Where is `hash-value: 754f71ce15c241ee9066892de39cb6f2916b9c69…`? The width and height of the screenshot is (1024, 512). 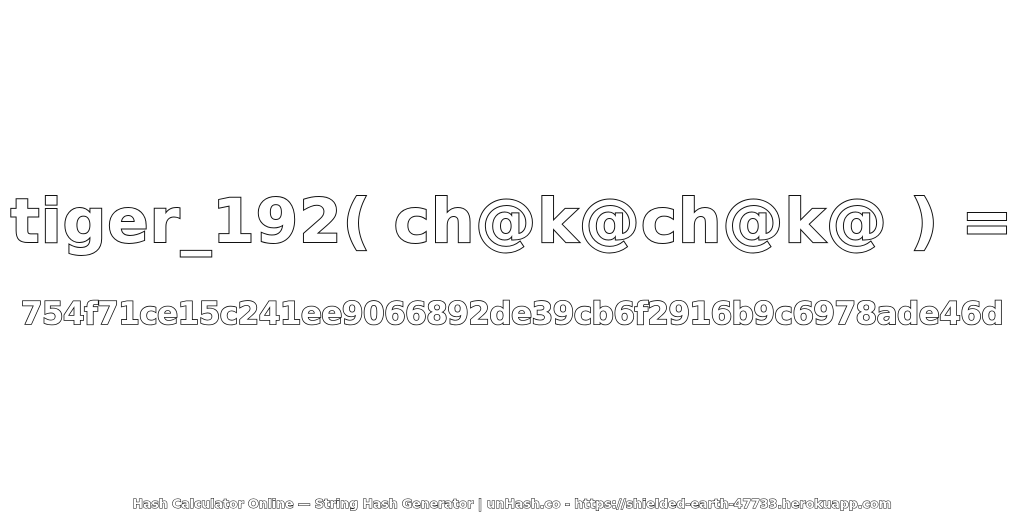 hash-value: 754f71ce15c241ee9066892de39cb6f2916b9c69… is located at coordinates (512, 314).